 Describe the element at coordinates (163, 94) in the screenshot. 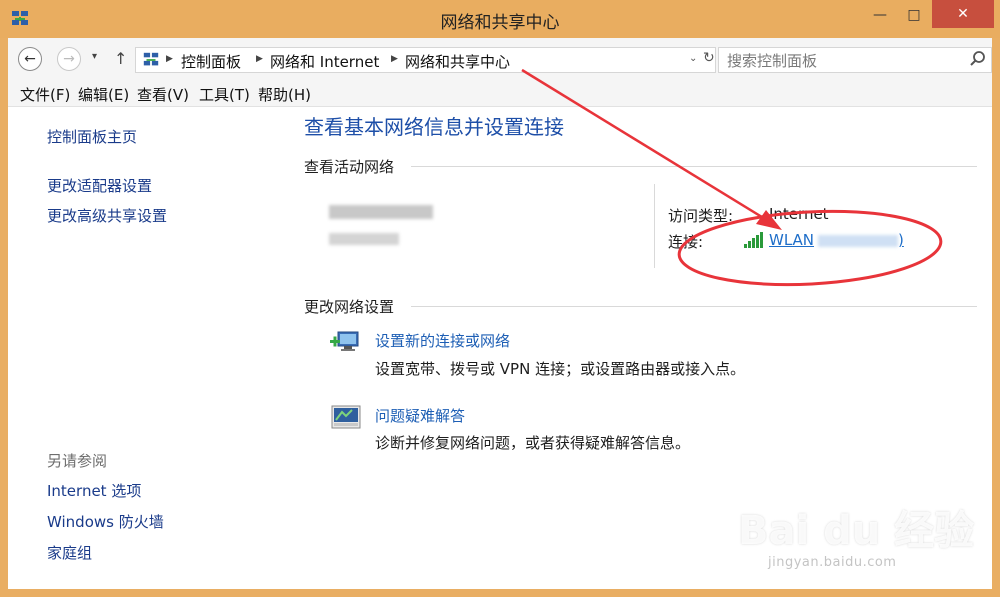

I see `menu-view: 查看(V)` at that location.